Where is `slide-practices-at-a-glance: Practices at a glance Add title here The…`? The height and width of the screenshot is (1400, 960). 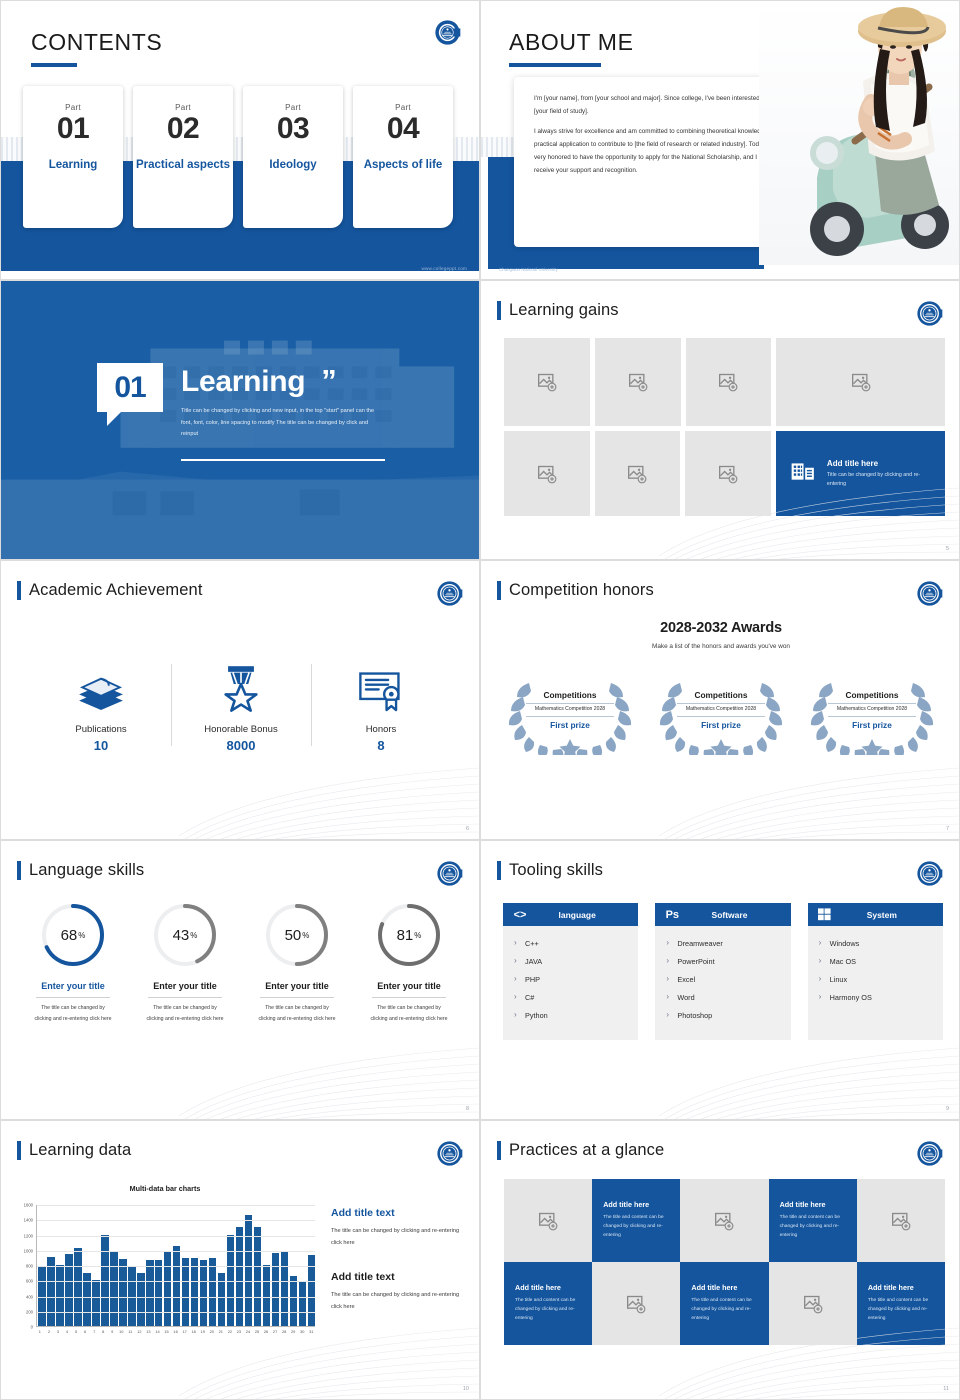
slide-practices-at-a-glance: Practices at a glance Add title here The… is located at coordinates (720, 1260).